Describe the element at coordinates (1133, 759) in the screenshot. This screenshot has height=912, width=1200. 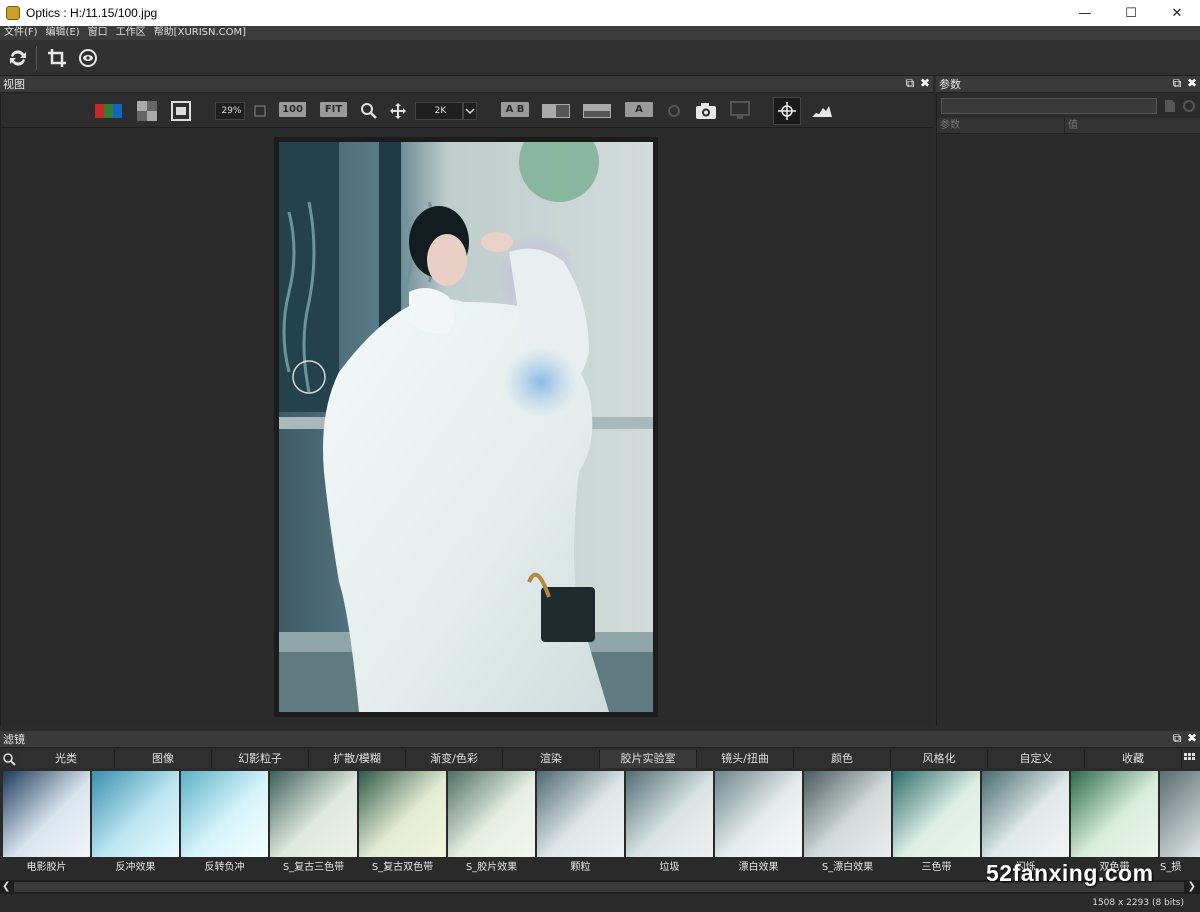
I see `tab-favorites: 收藏` at that location.